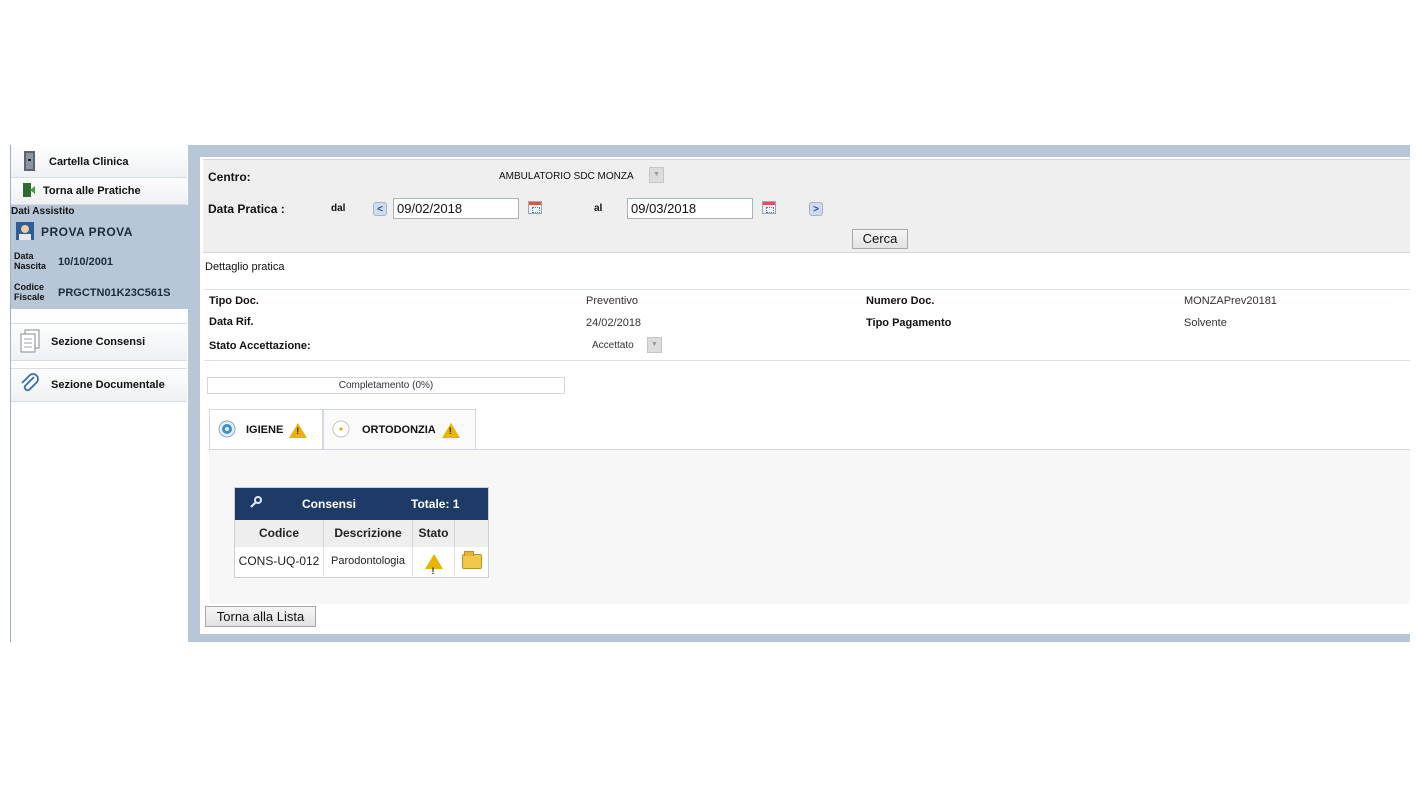 This screenshot has height=787, width=1419. Describe the element at coordinates (256, 503) in the screenshot. I see `wrench-icon` at that location.